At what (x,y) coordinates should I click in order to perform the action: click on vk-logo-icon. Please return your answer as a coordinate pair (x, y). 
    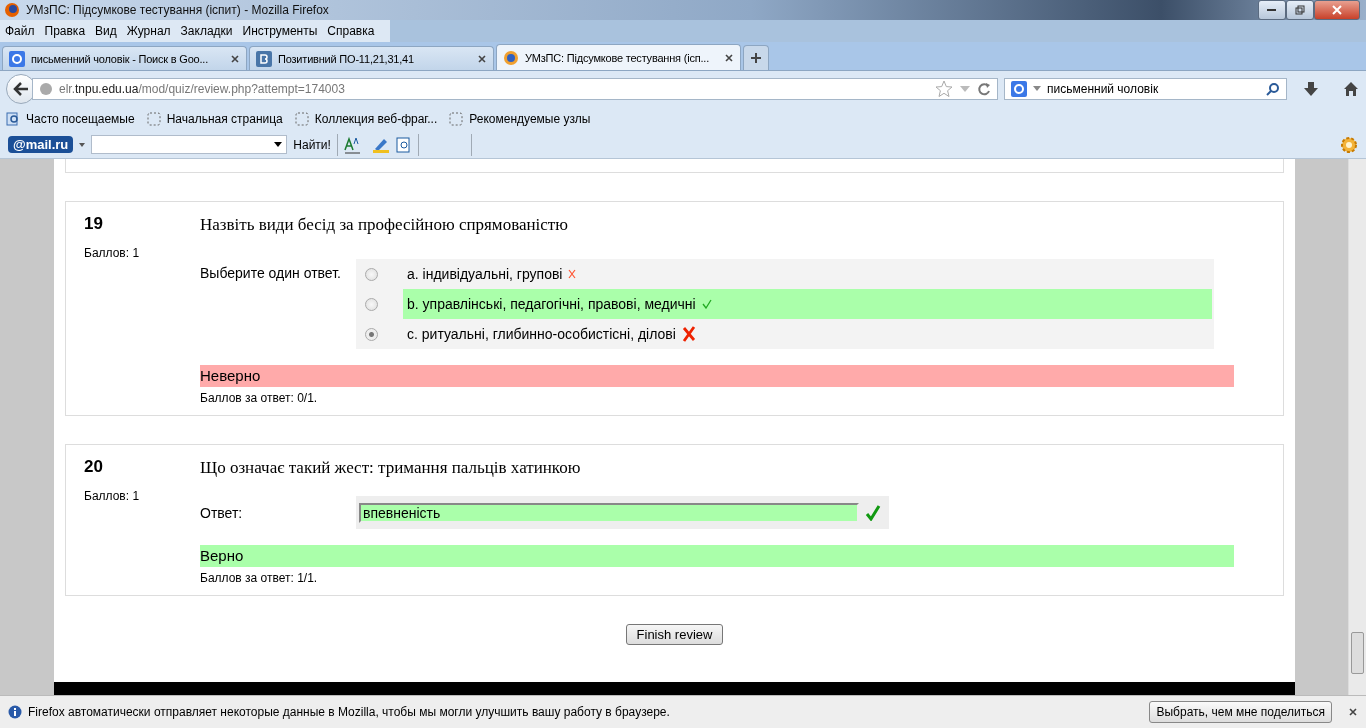
    Looking at the image, I should click on (264, 58).